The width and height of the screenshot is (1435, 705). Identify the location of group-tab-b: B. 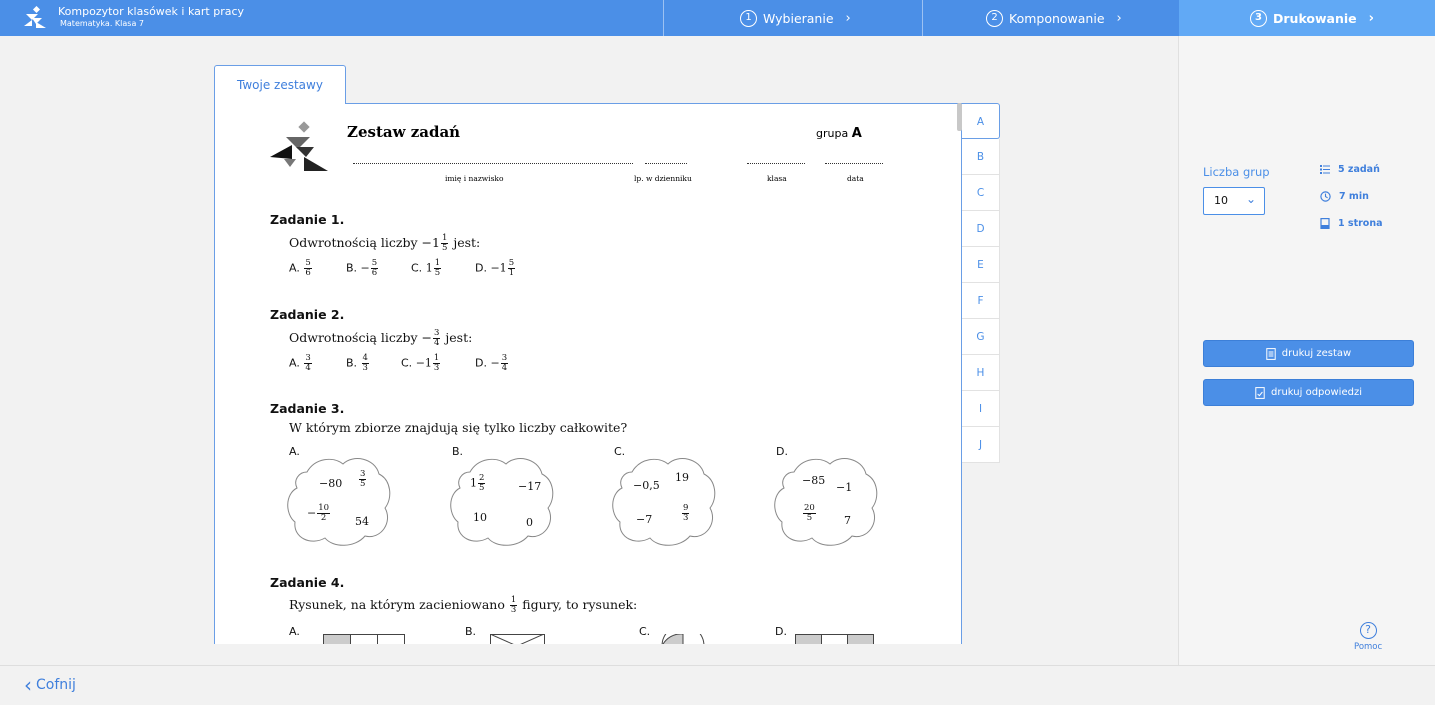
(981, 157).